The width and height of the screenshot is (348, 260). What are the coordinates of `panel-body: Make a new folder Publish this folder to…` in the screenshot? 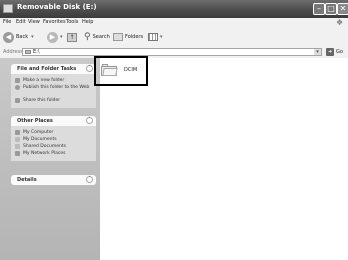 It's located at (53, 91).